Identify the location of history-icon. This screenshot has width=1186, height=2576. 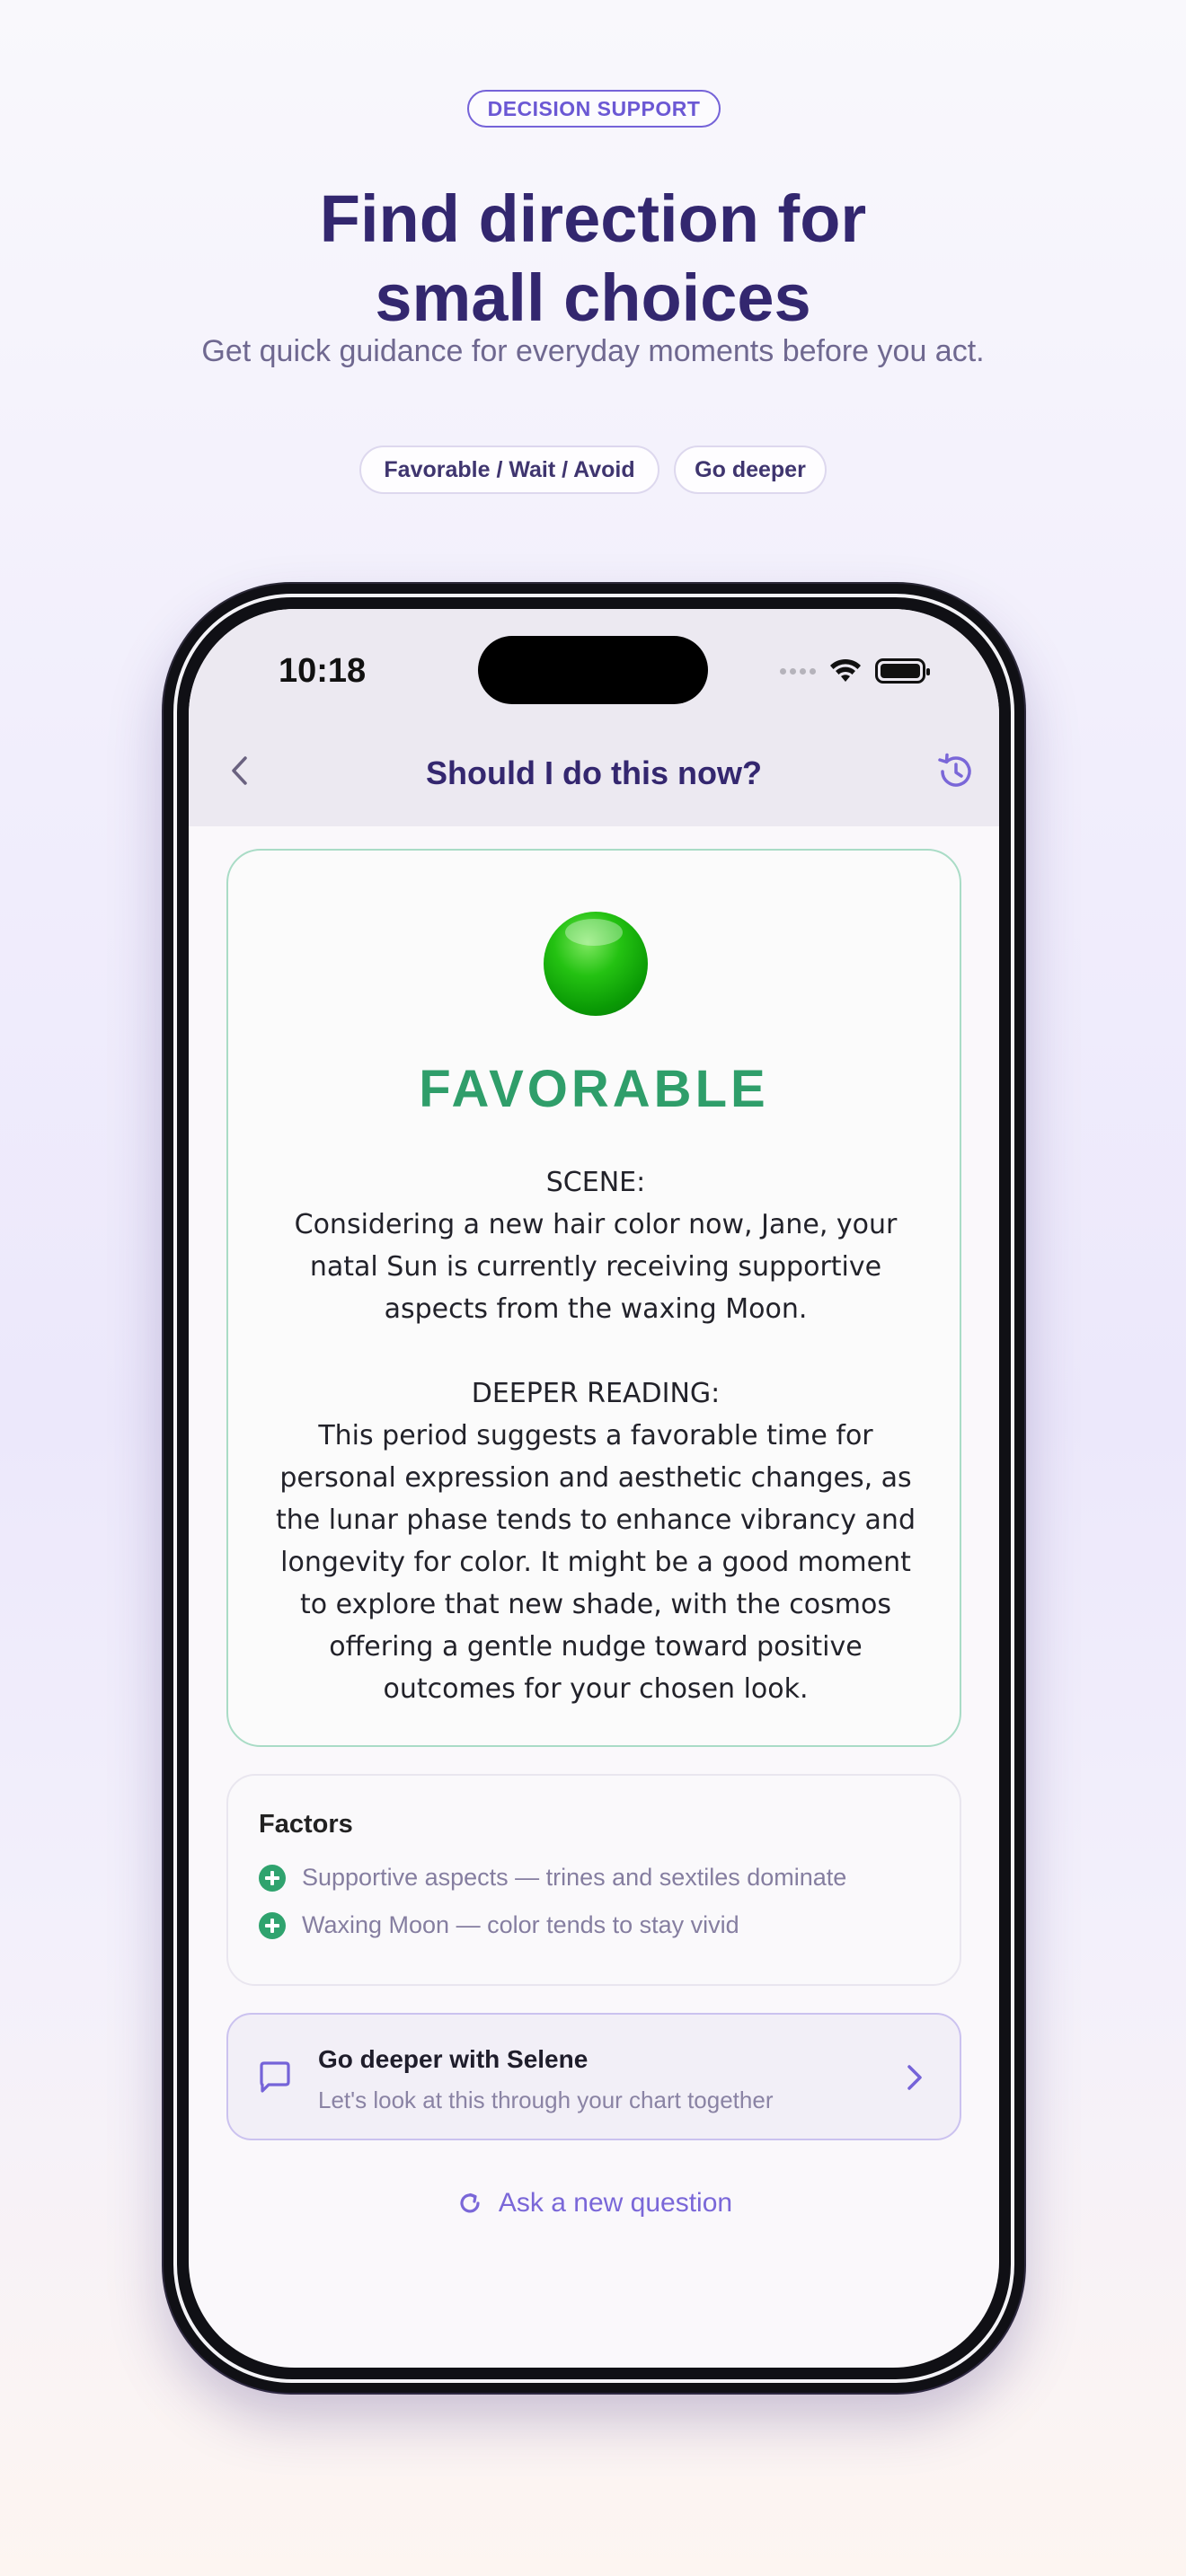
(955, 771).